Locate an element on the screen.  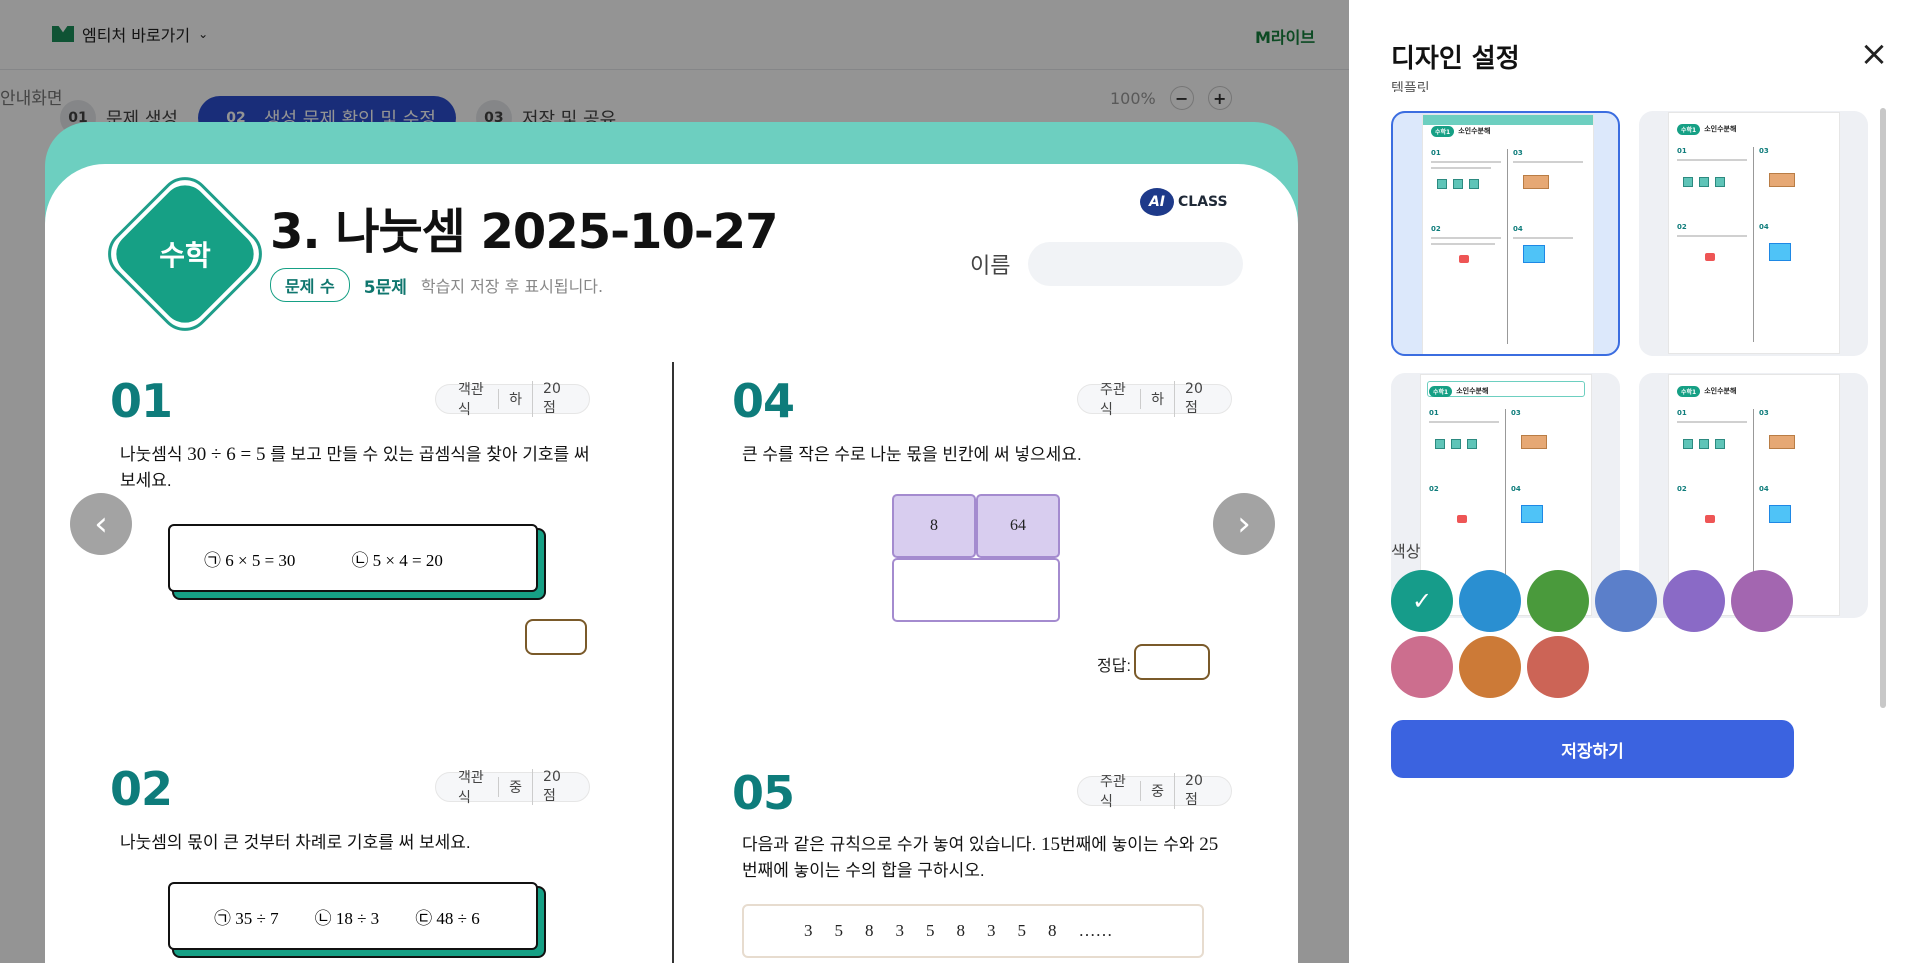
ai-badge: AI is located at coordinates (1157, 202).